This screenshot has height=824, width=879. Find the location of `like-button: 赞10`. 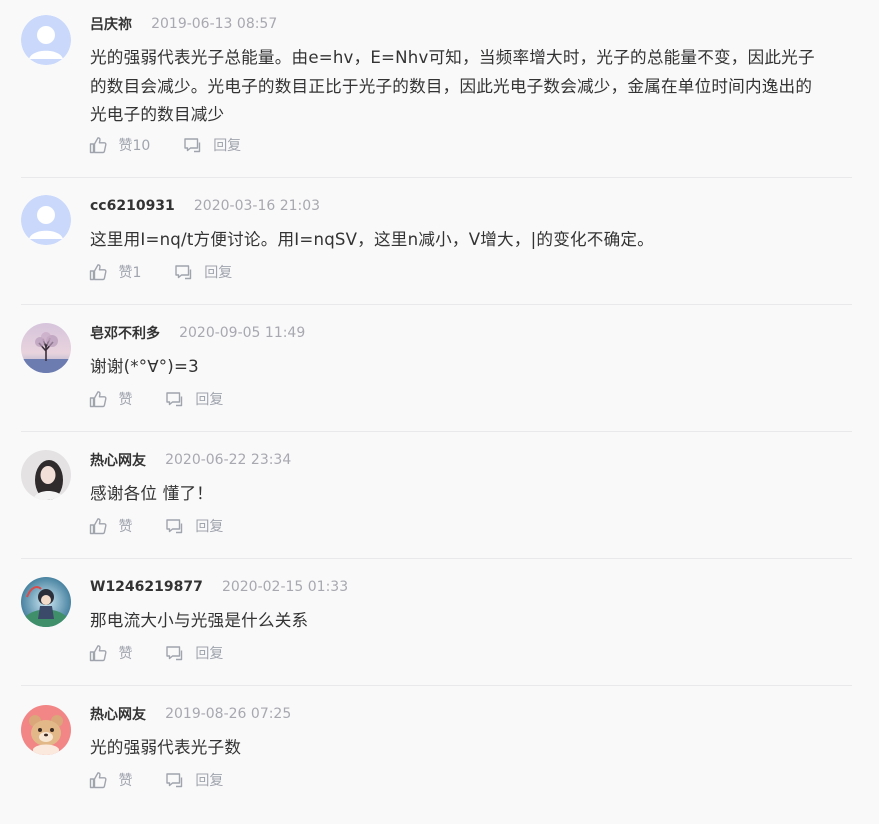

like-button: 赞10 is located at coordinates (119, 145).